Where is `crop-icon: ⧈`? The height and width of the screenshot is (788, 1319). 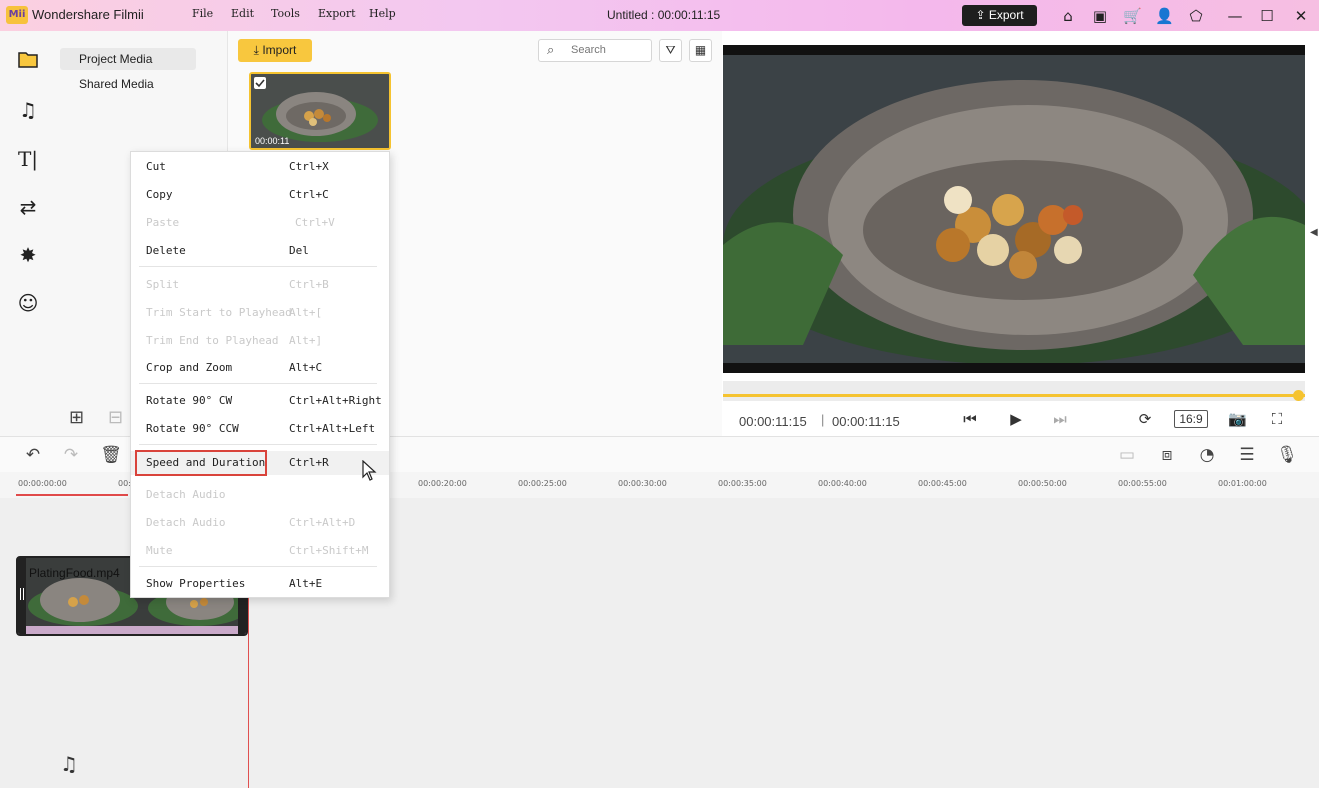
crop-icon: ⧈ is located at coordinates (1167, 455).